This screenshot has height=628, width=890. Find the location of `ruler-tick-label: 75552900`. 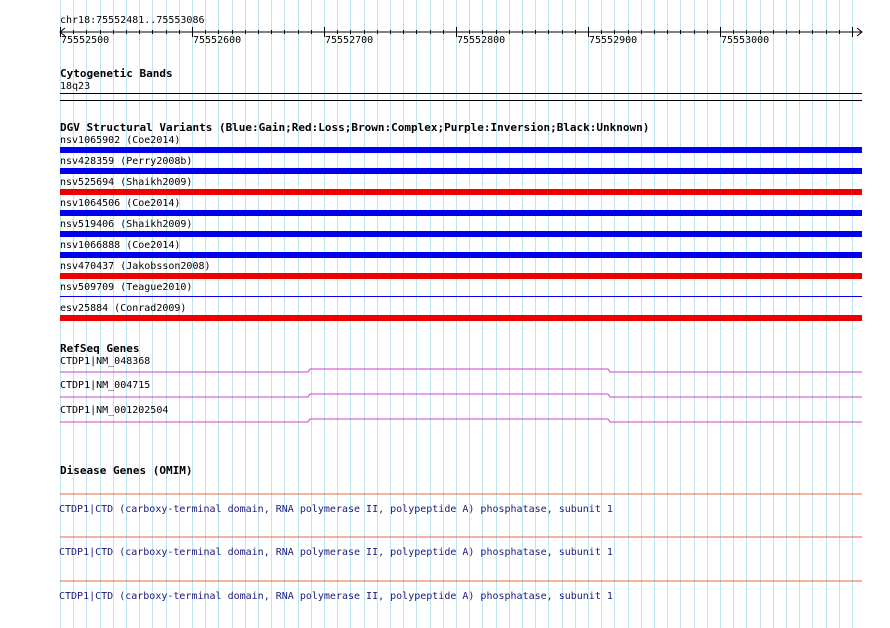

ruler-tick-label: 75552900 is located at coordinates (613, 40).